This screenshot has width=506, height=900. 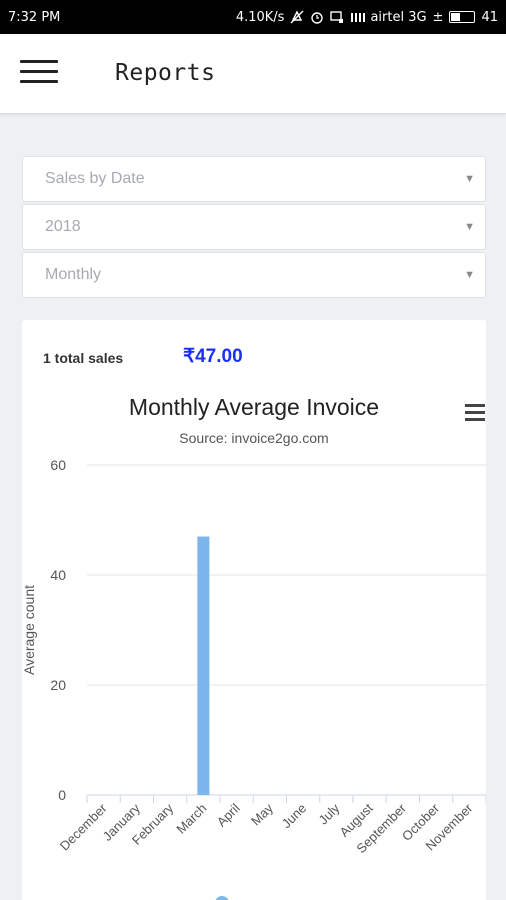 What do you see at coordinates (29, 630) in the screenshot?
I see `y-axis-title: Average count` at bounding box center [29, 630].